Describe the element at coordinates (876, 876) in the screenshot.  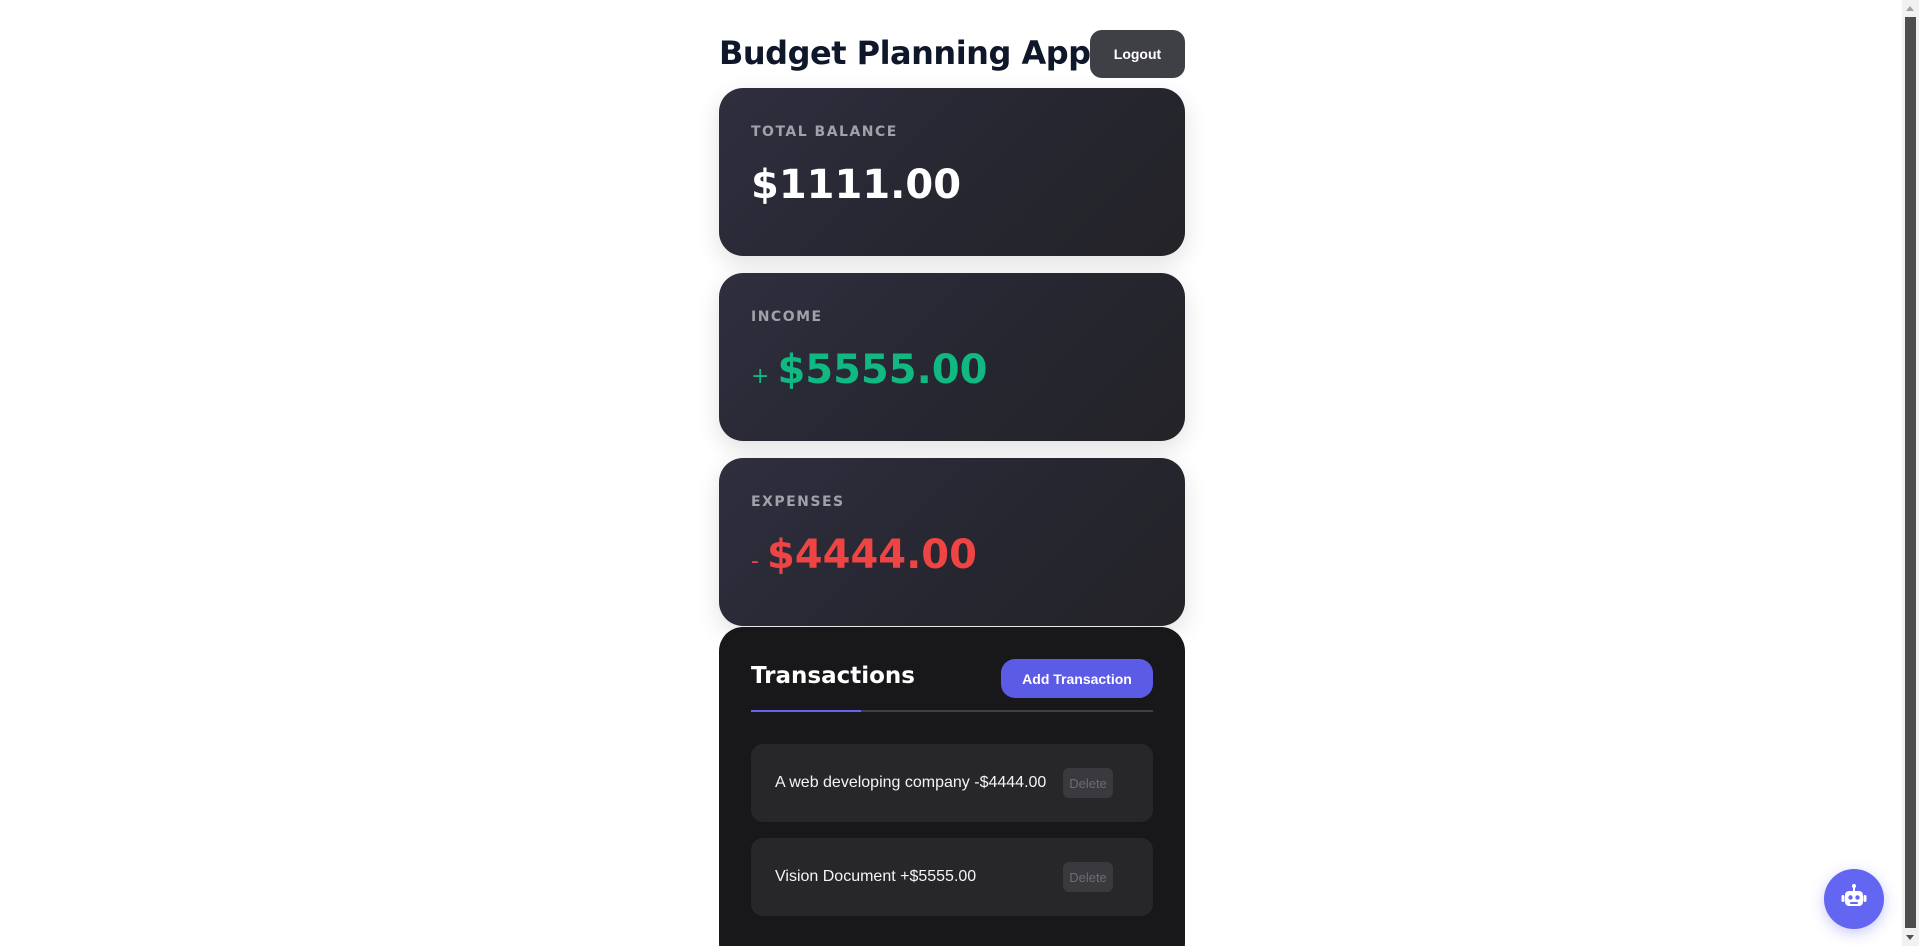
I see `transaction-text: Vision Document +$5555.00` at that location.